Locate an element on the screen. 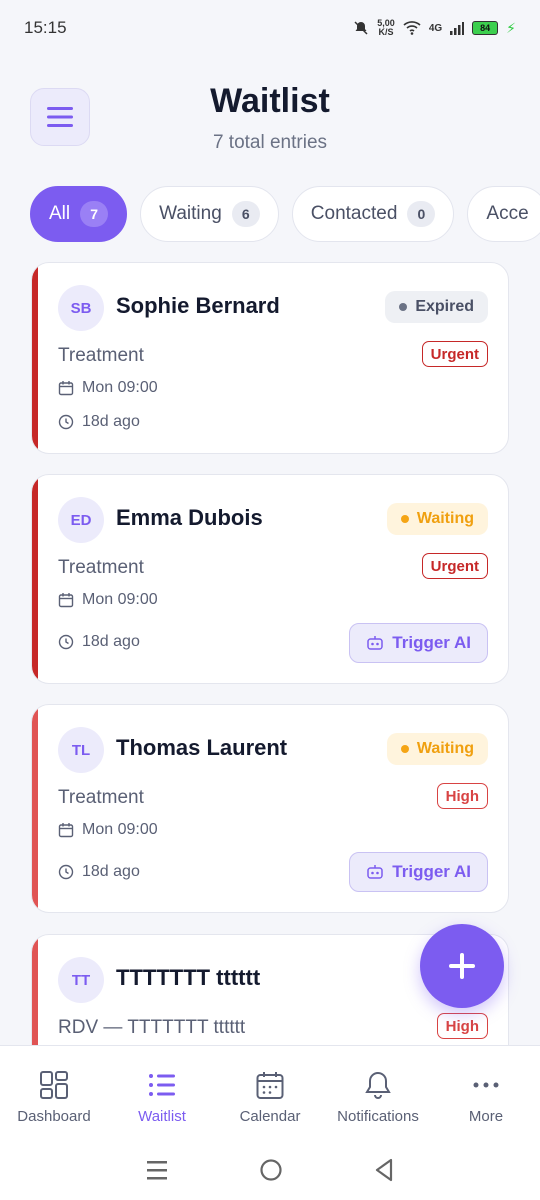 The height and width of the screenshot is (1200, 540). home-icon is located at coordinates (271, 1170).